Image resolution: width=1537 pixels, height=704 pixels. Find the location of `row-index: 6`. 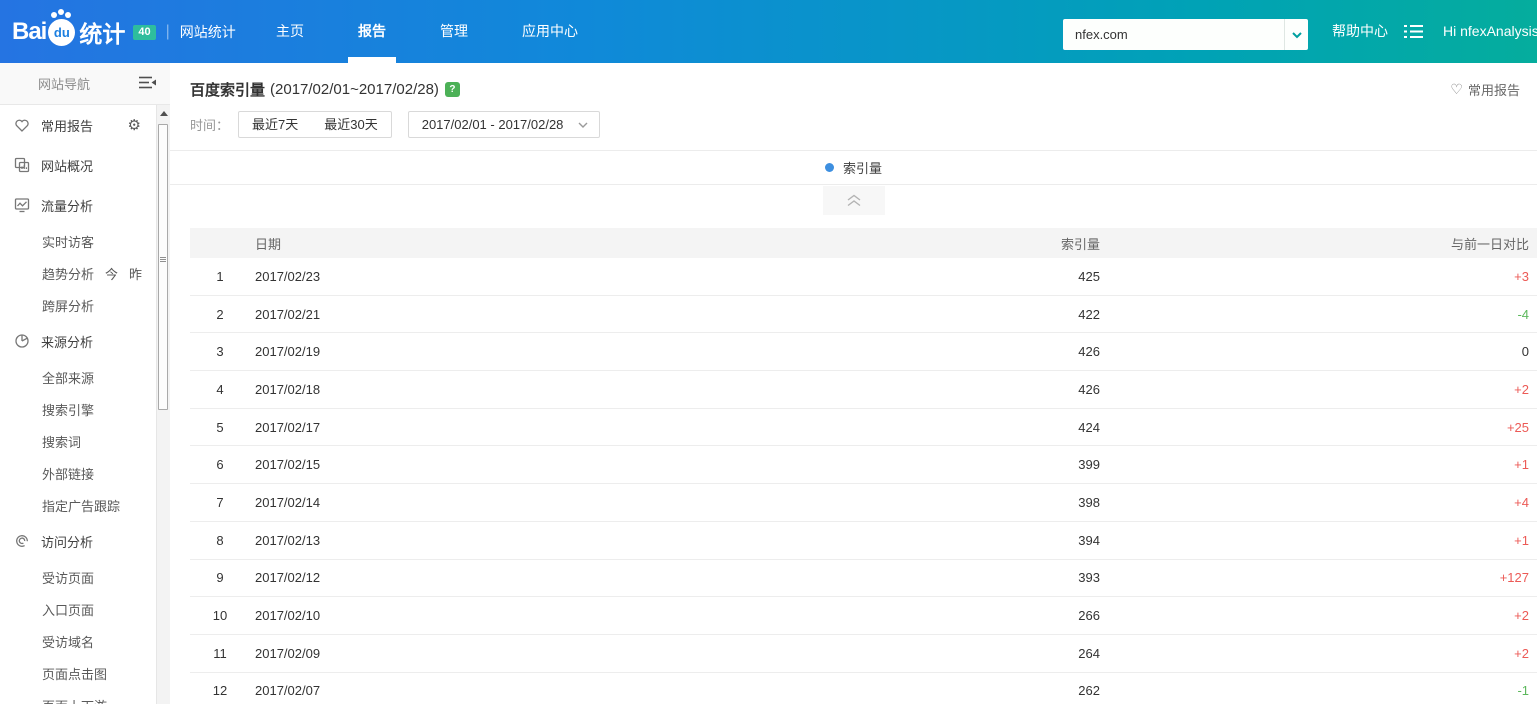

row-index: 6 is located at coordinates (220, 465).